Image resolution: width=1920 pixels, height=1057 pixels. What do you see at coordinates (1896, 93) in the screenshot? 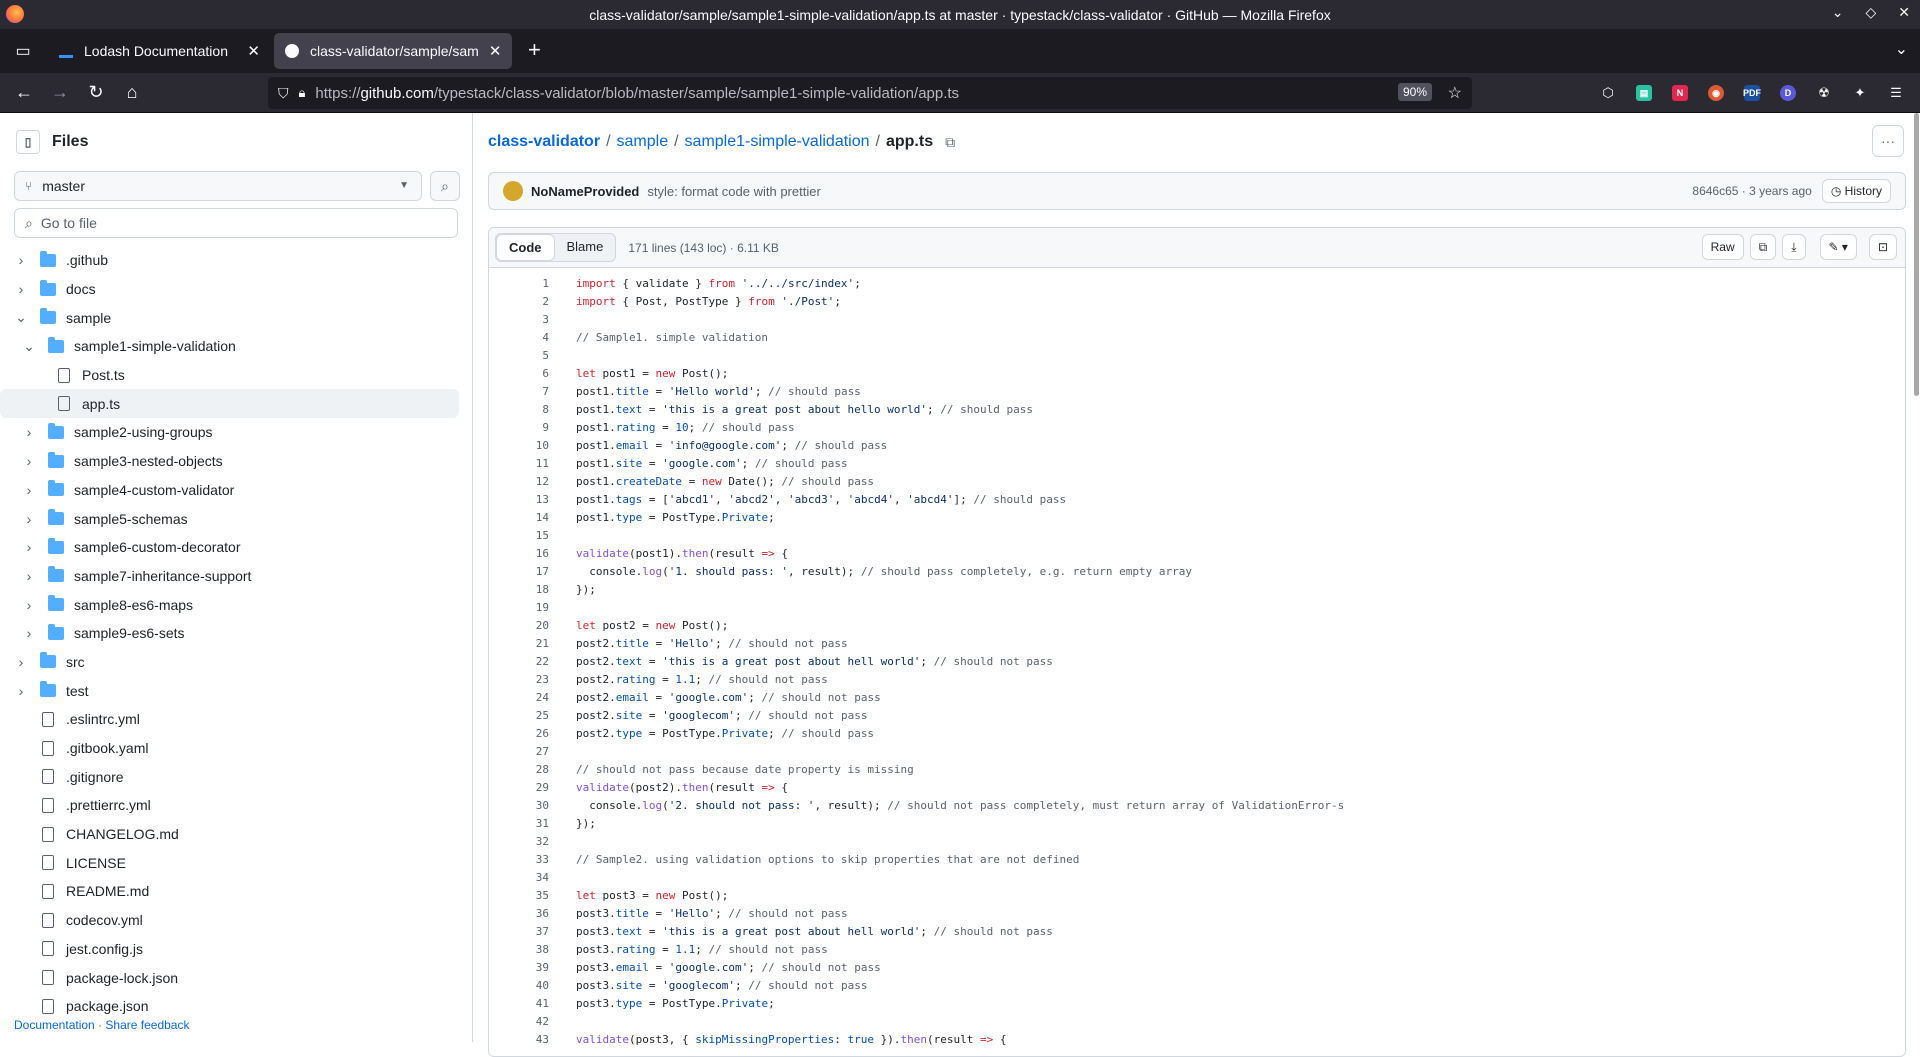
I see `menu-icon: ☰` at bounding box center [1896, 93].